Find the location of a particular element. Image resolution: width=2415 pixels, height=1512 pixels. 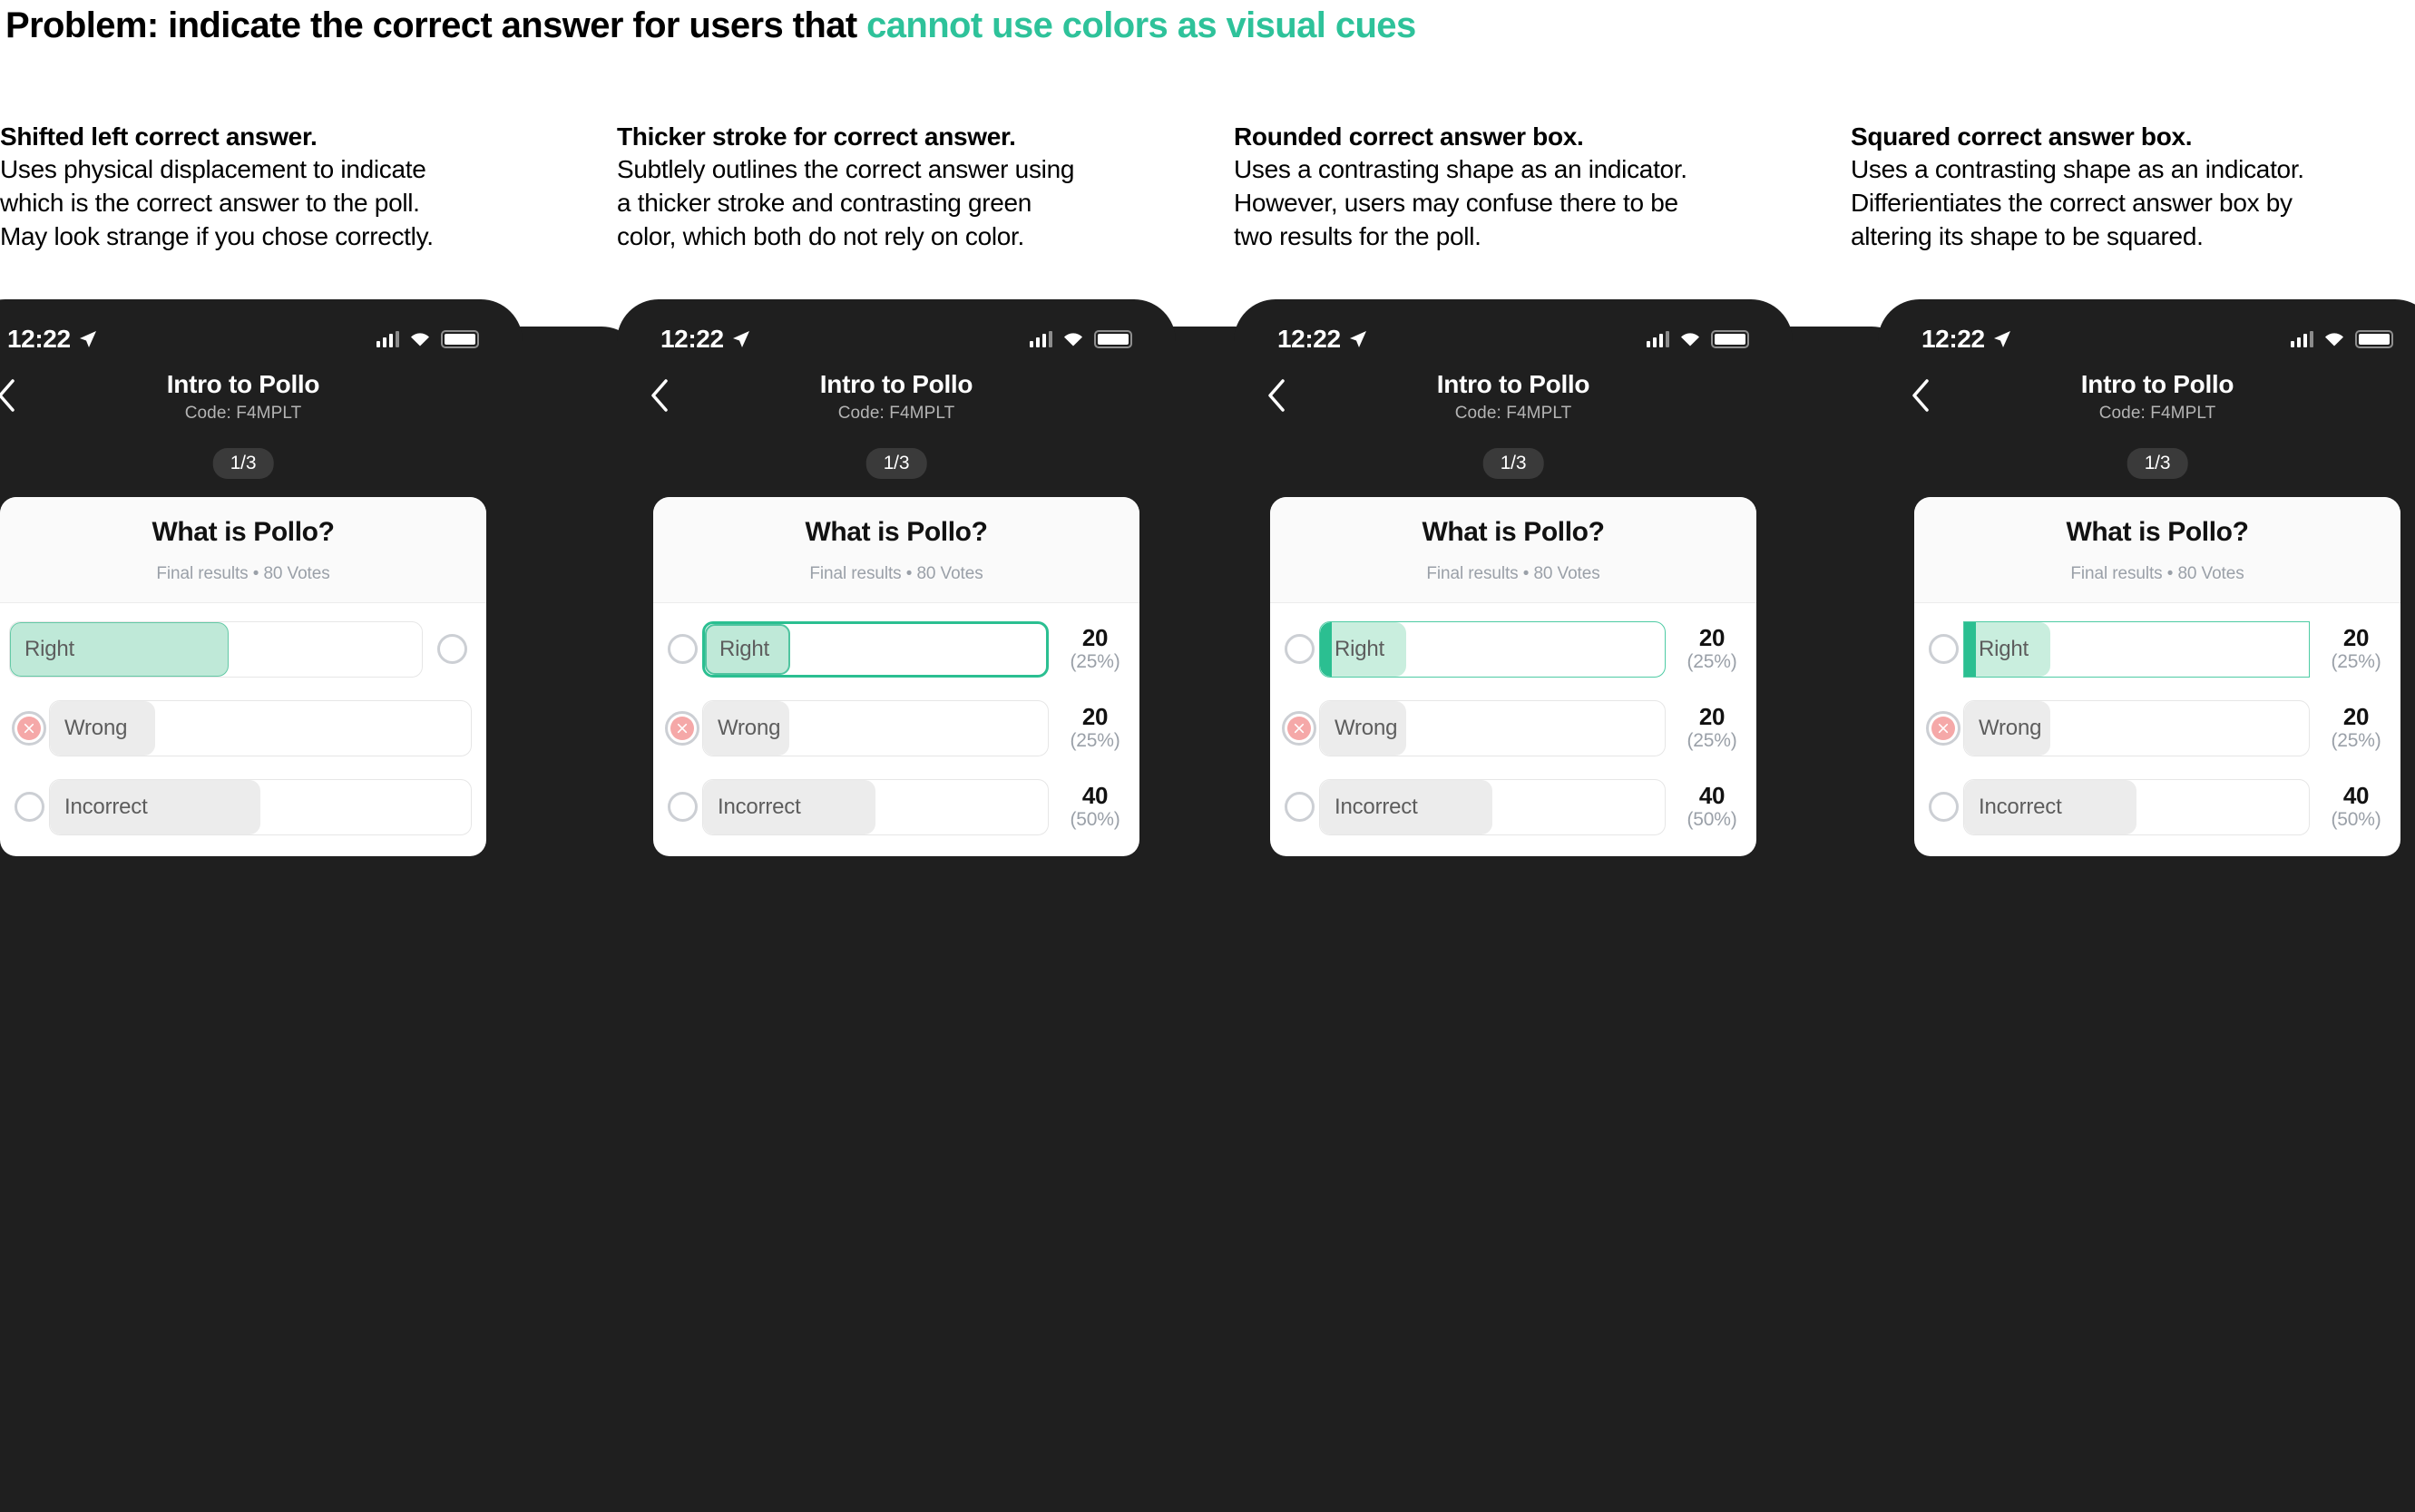

option-bar: Incorrect is located at coordinates (1492, 806).